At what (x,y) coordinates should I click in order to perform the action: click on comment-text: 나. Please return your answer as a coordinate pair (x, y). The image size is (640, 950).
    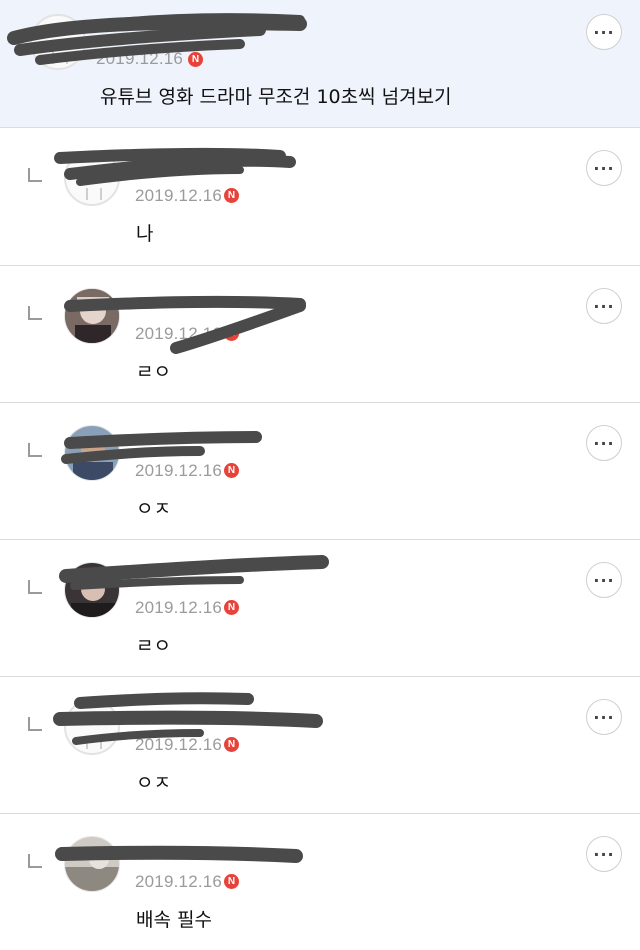
    Looking at the image, I should click on (145, 234).